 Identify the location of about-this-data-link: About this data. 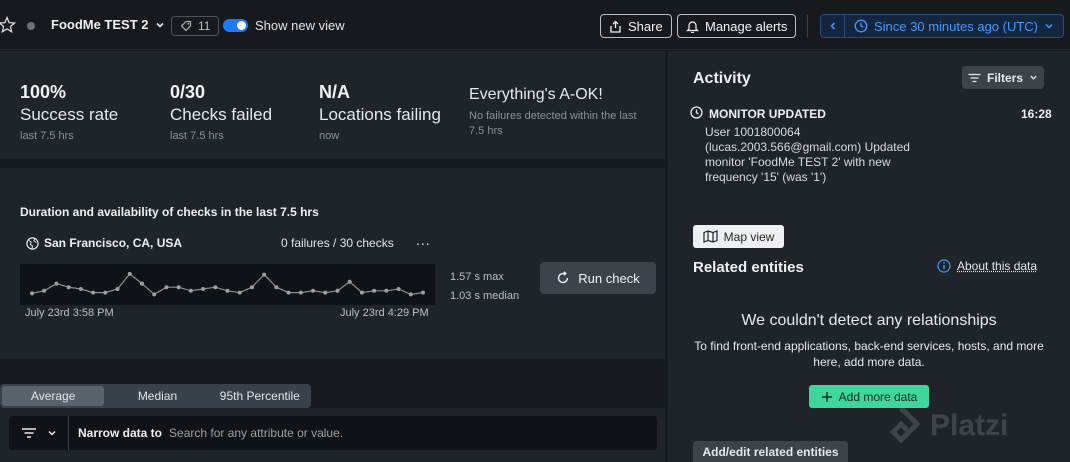
(987, 266).